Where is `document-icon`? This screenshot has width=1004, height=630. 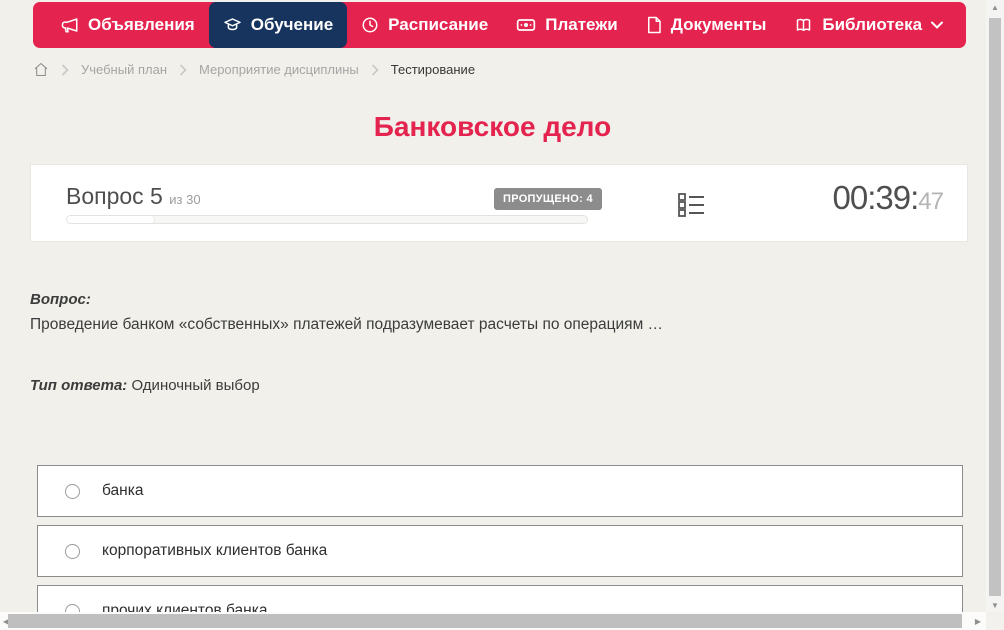
document-icon is located at coordinates (654, 25).